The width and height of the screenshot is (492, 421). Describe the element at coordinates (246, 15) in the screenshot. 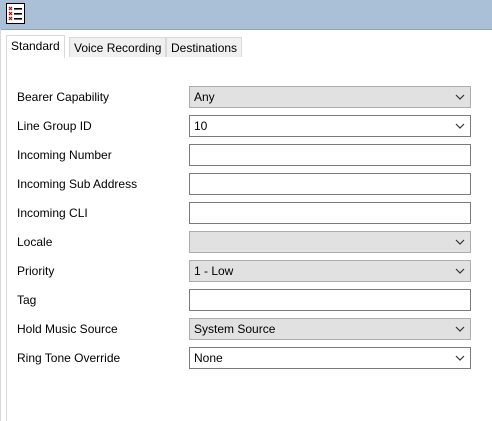

I see `title-bar` at that location.